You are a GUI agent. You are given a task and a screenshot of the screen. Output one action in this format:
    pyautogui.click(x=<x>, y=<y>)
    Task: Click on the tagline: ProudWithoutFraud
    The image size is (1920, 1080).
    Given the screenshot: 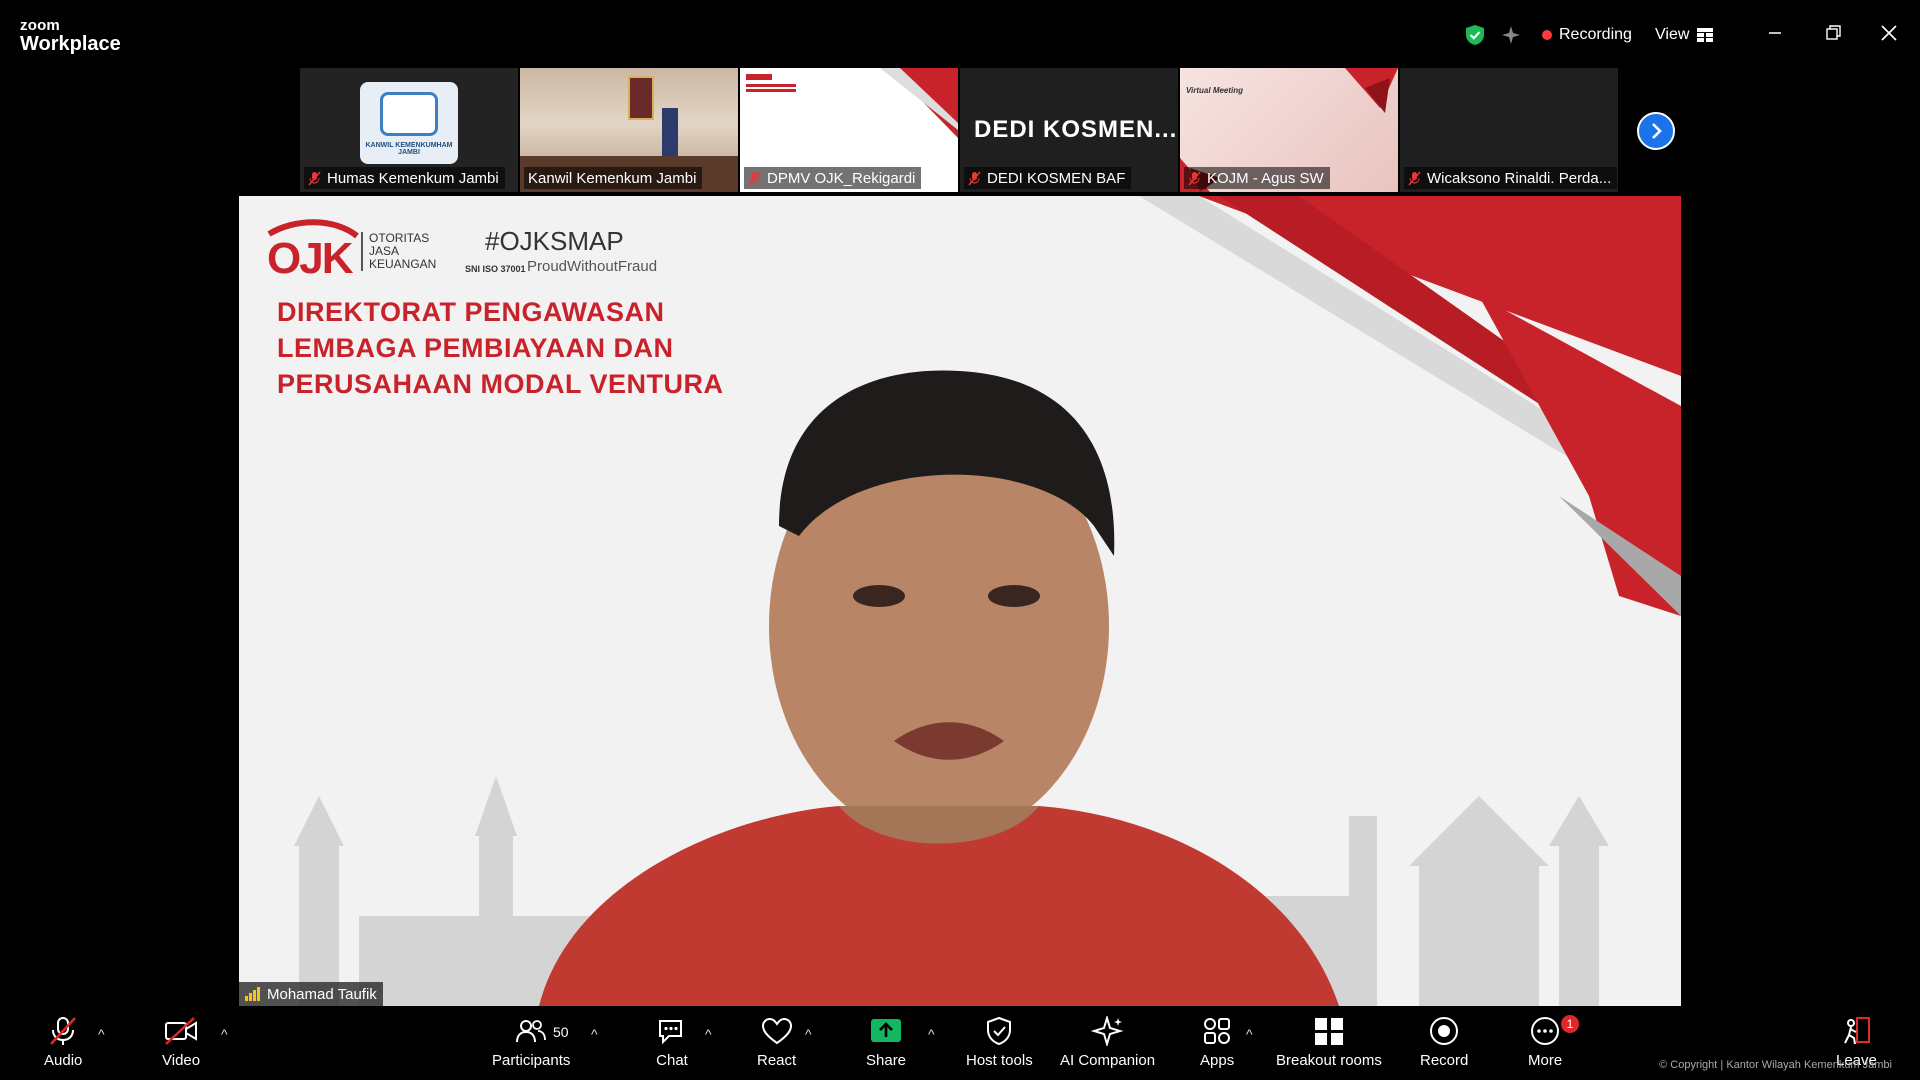 What is the action you would take?
    pyautogui.click(x=592, y=266)
    